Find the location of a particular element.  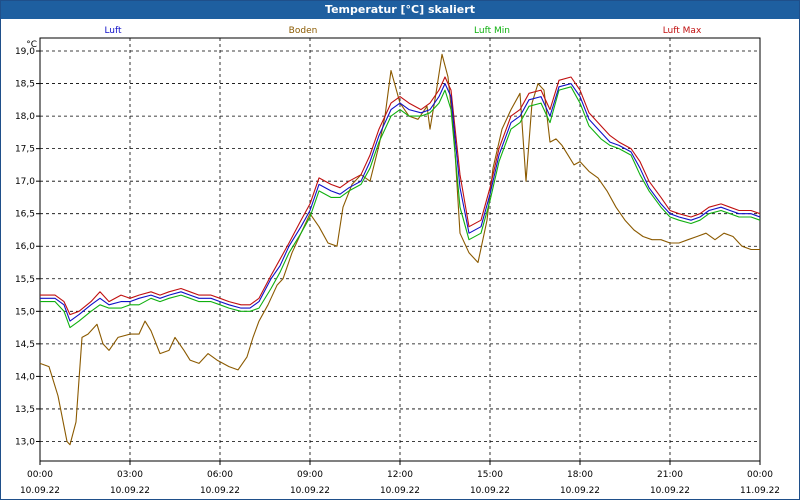

x-tick-label-time: 15:00 is located at coordinates (490, 475).